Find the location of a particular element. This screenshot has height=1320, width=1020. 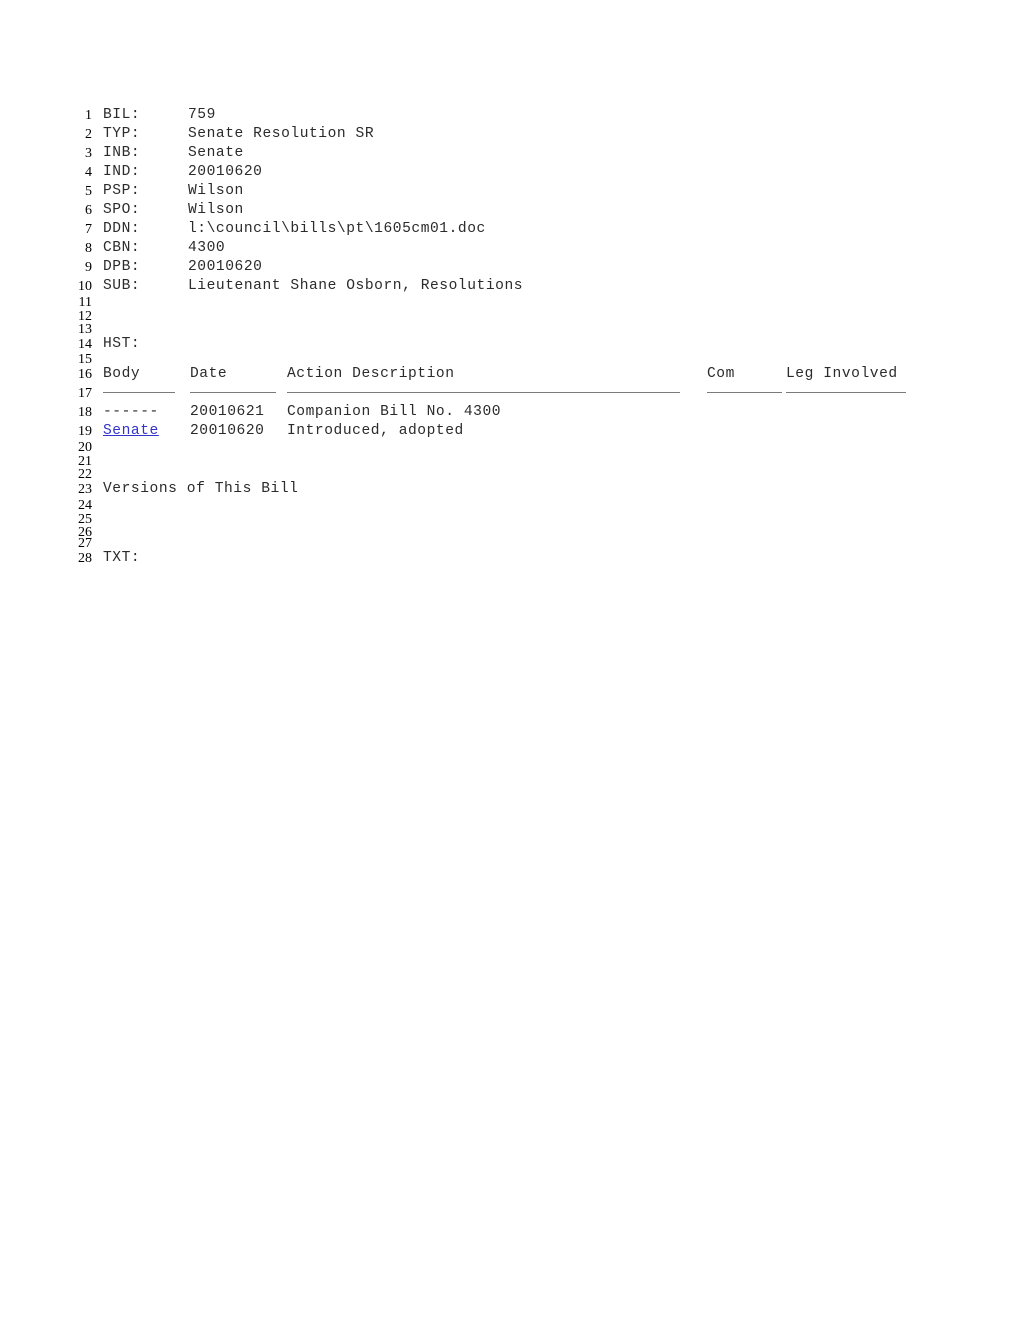

field-content: IND: 20010620 is located at coordinates (182, 172).